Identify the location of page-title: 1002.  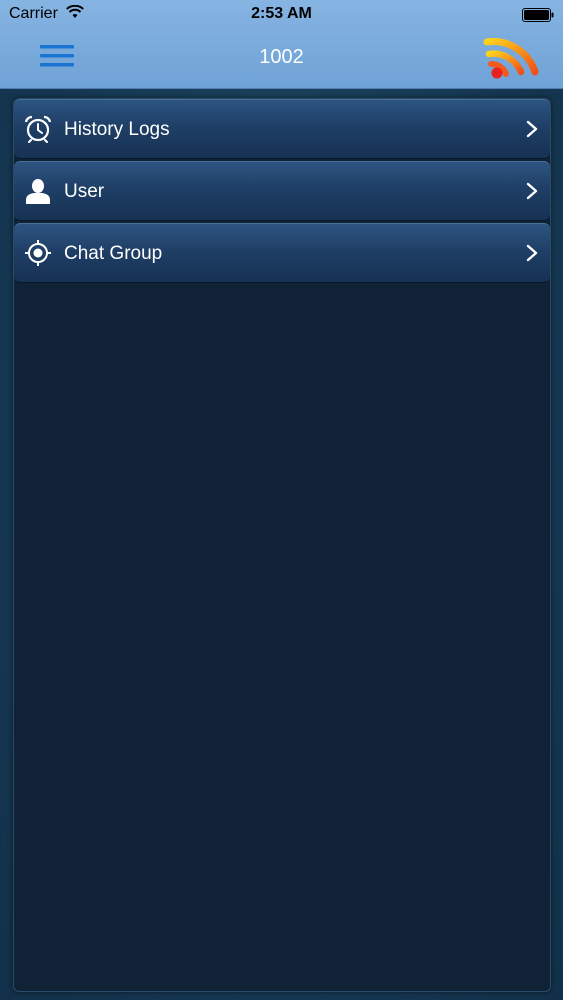
(281, 57).